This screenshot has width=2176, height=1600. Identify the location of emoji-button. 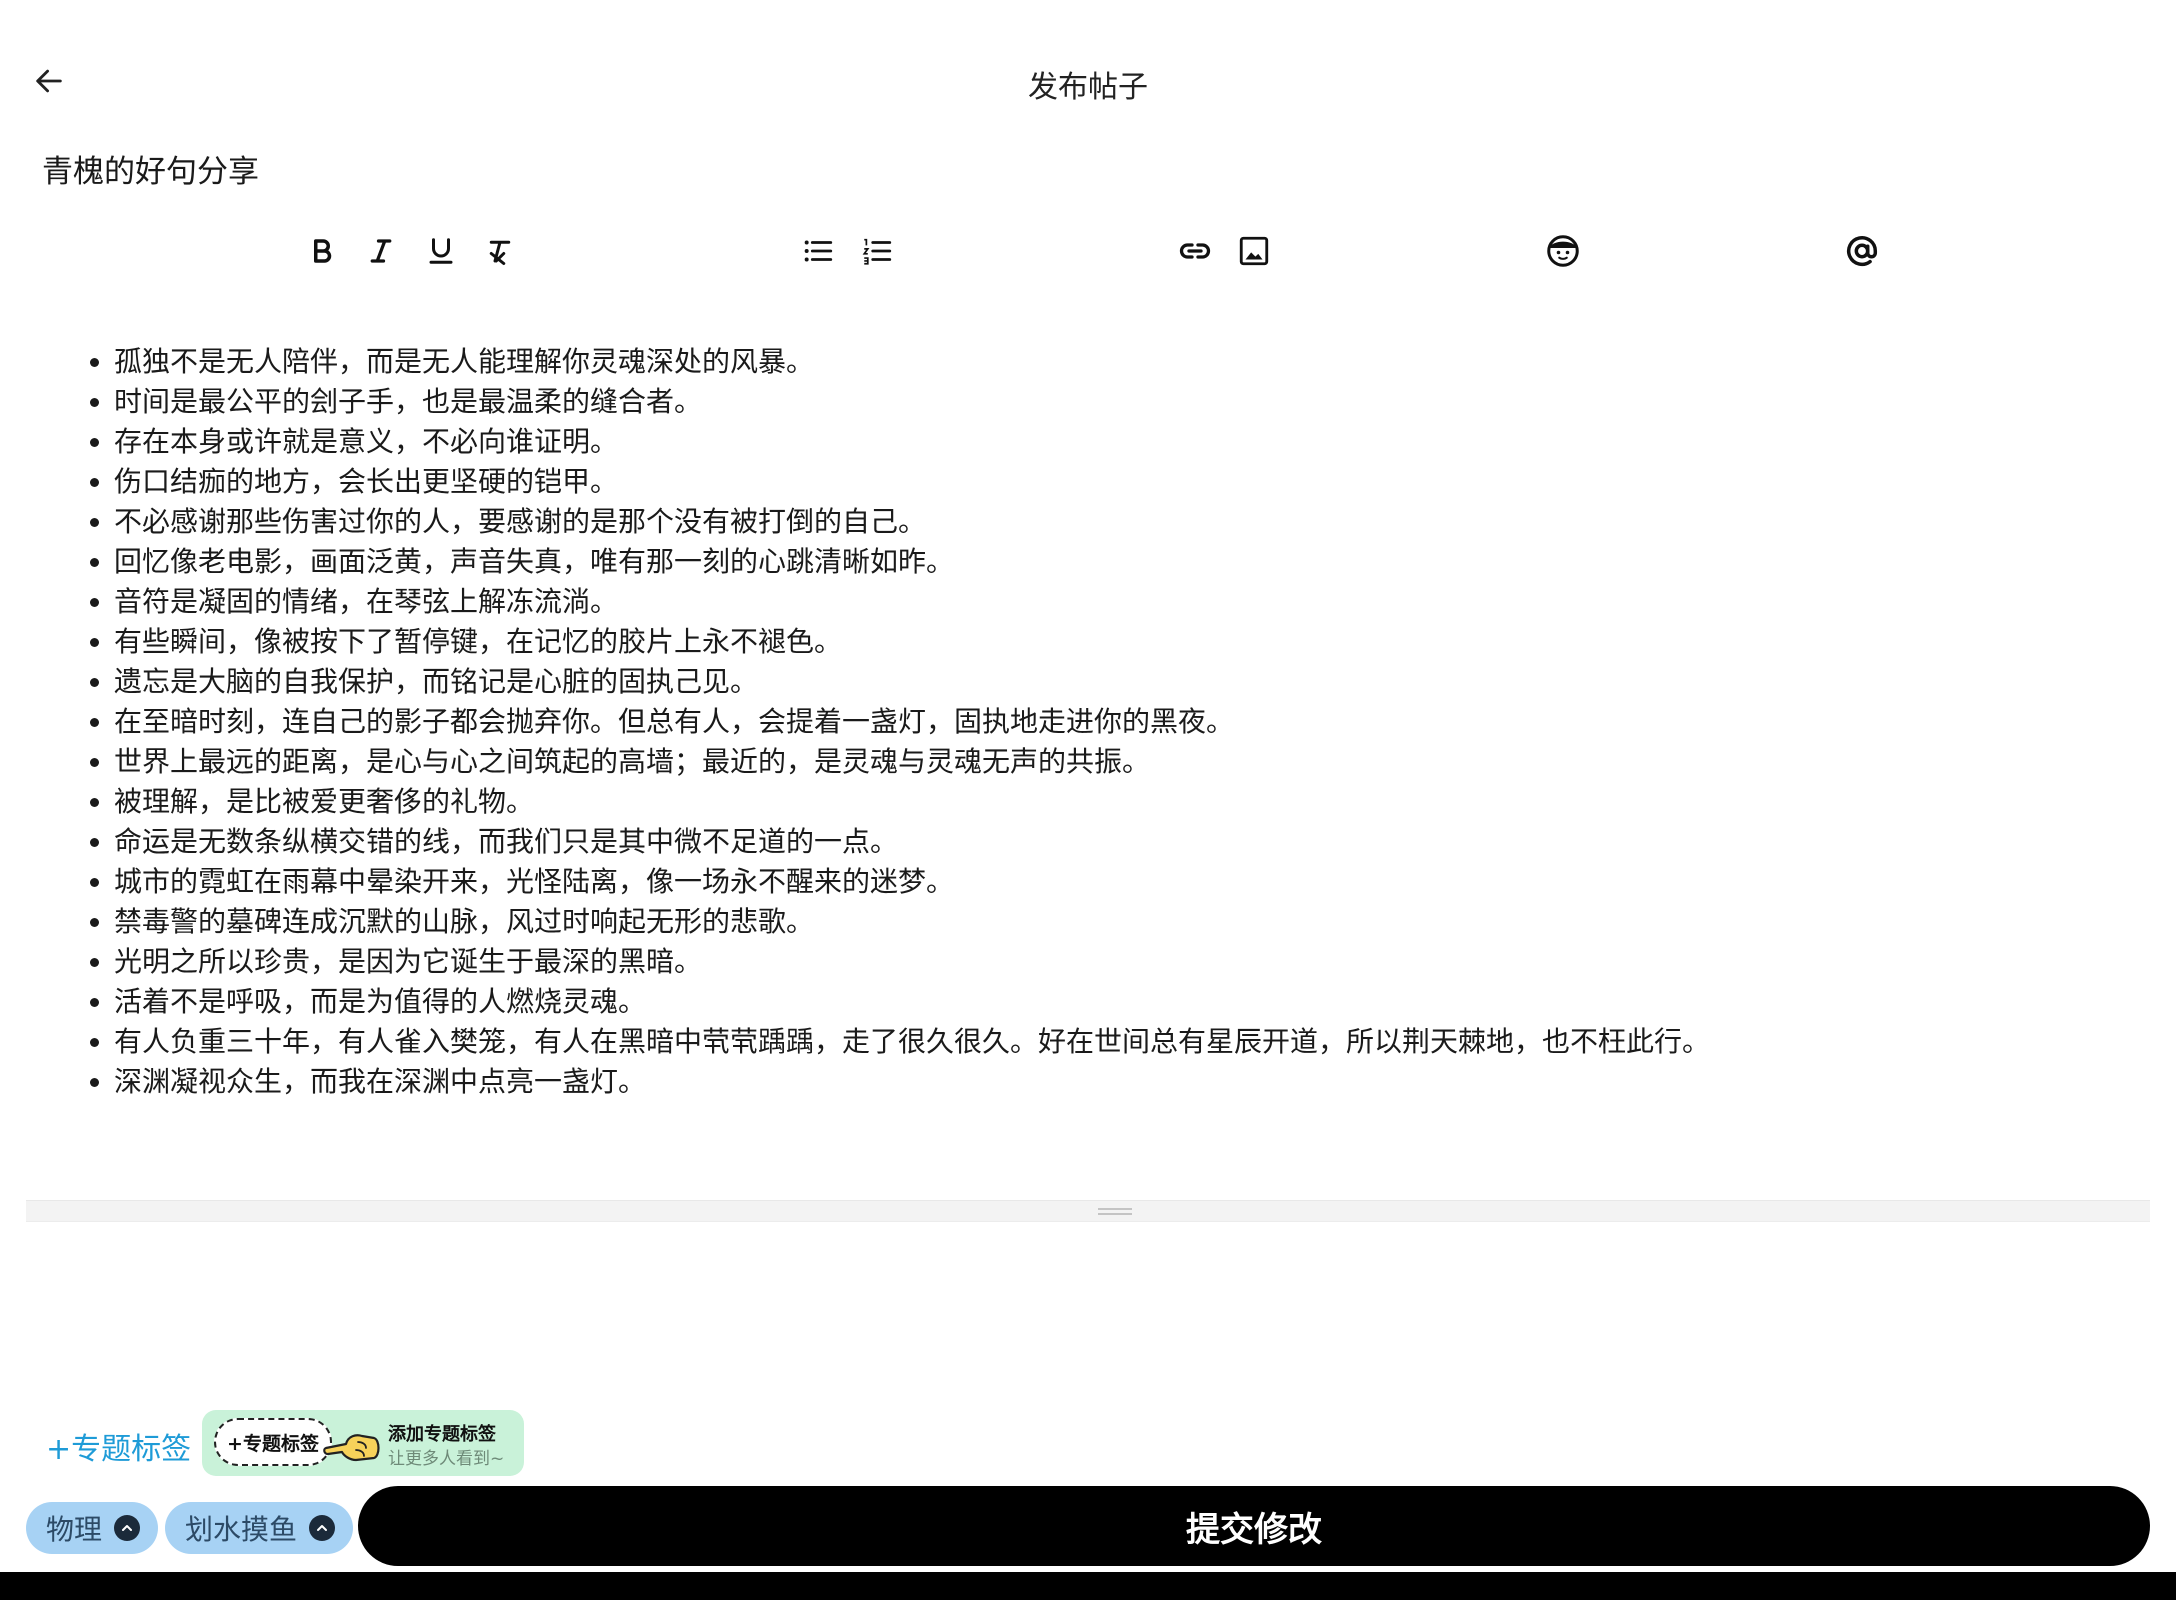
(1563, 251).